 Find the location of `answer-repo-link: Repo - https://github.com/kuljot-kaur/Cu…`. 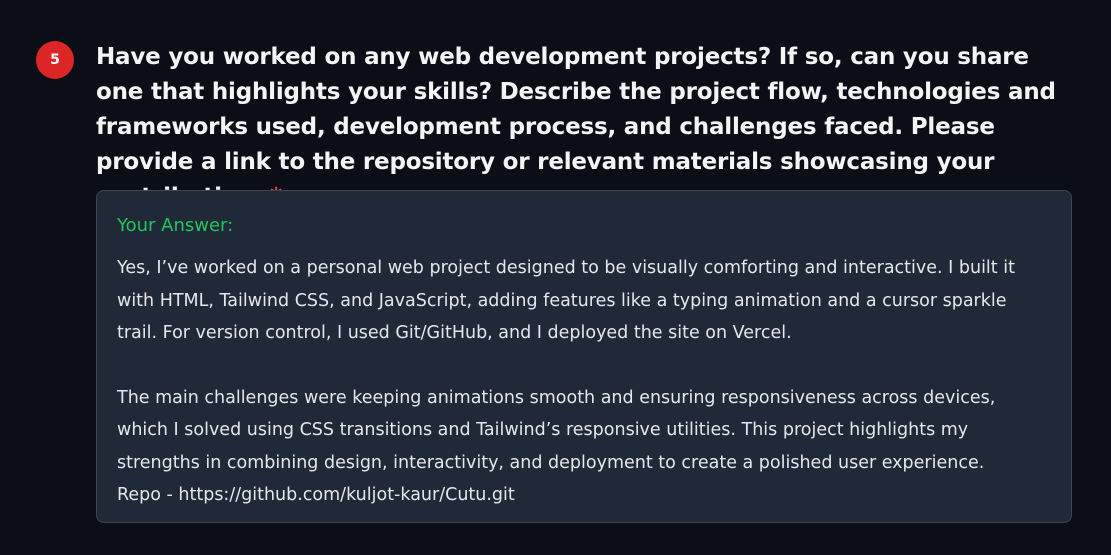

answer-repo-link: Repo - https://github.com/kuljot-kaur/Cu… is located at coordinates (316, 495).